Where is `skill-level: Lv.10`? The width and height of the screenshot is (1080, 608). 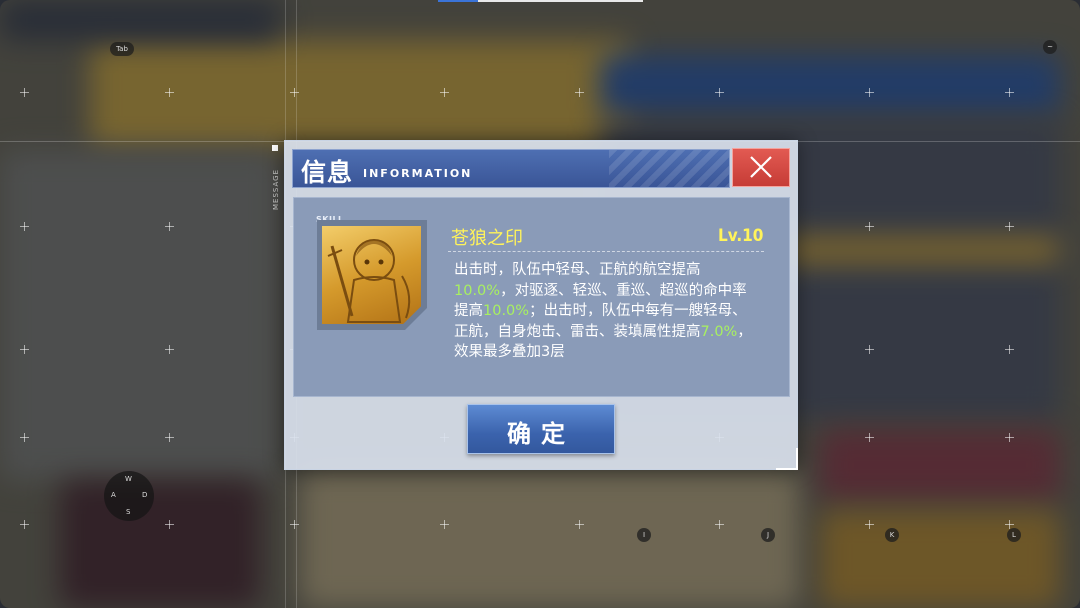
skill-level: Lv.10 is located at coordinates (741, 236).